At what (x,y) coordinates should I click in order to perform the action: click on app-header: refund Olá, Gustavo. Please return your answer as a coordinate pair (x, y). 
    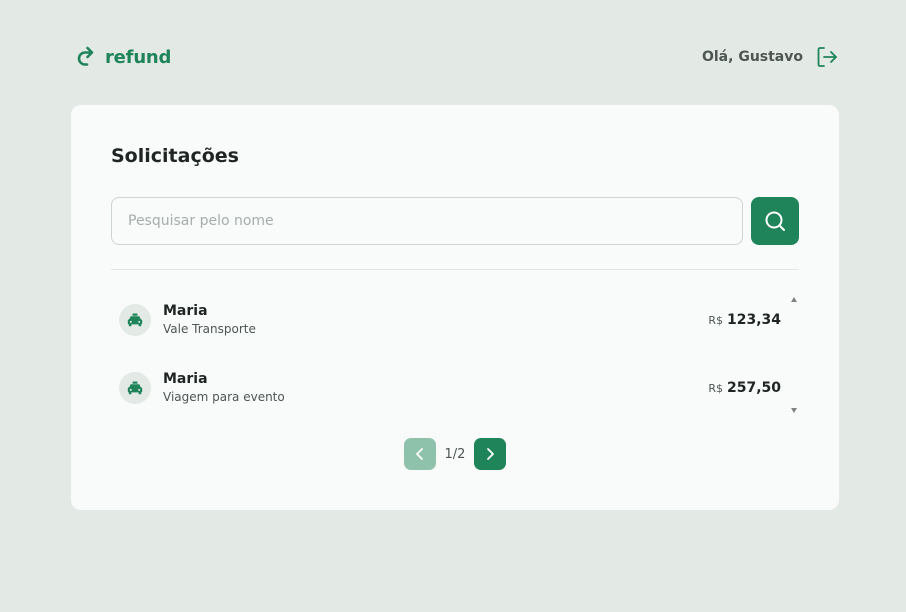
    Looking at the image, I should click on (457, 57).